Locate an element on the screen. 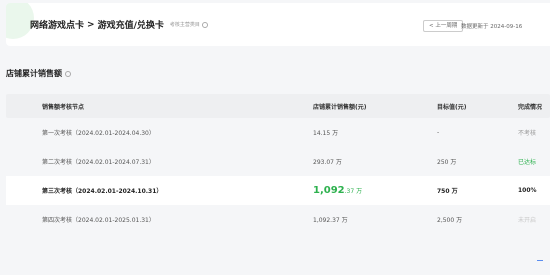  table-header: 销售额考核节点 店铺累计销售额(元) 目标值(元) 完成情况 is located at coordinates (278, 106).